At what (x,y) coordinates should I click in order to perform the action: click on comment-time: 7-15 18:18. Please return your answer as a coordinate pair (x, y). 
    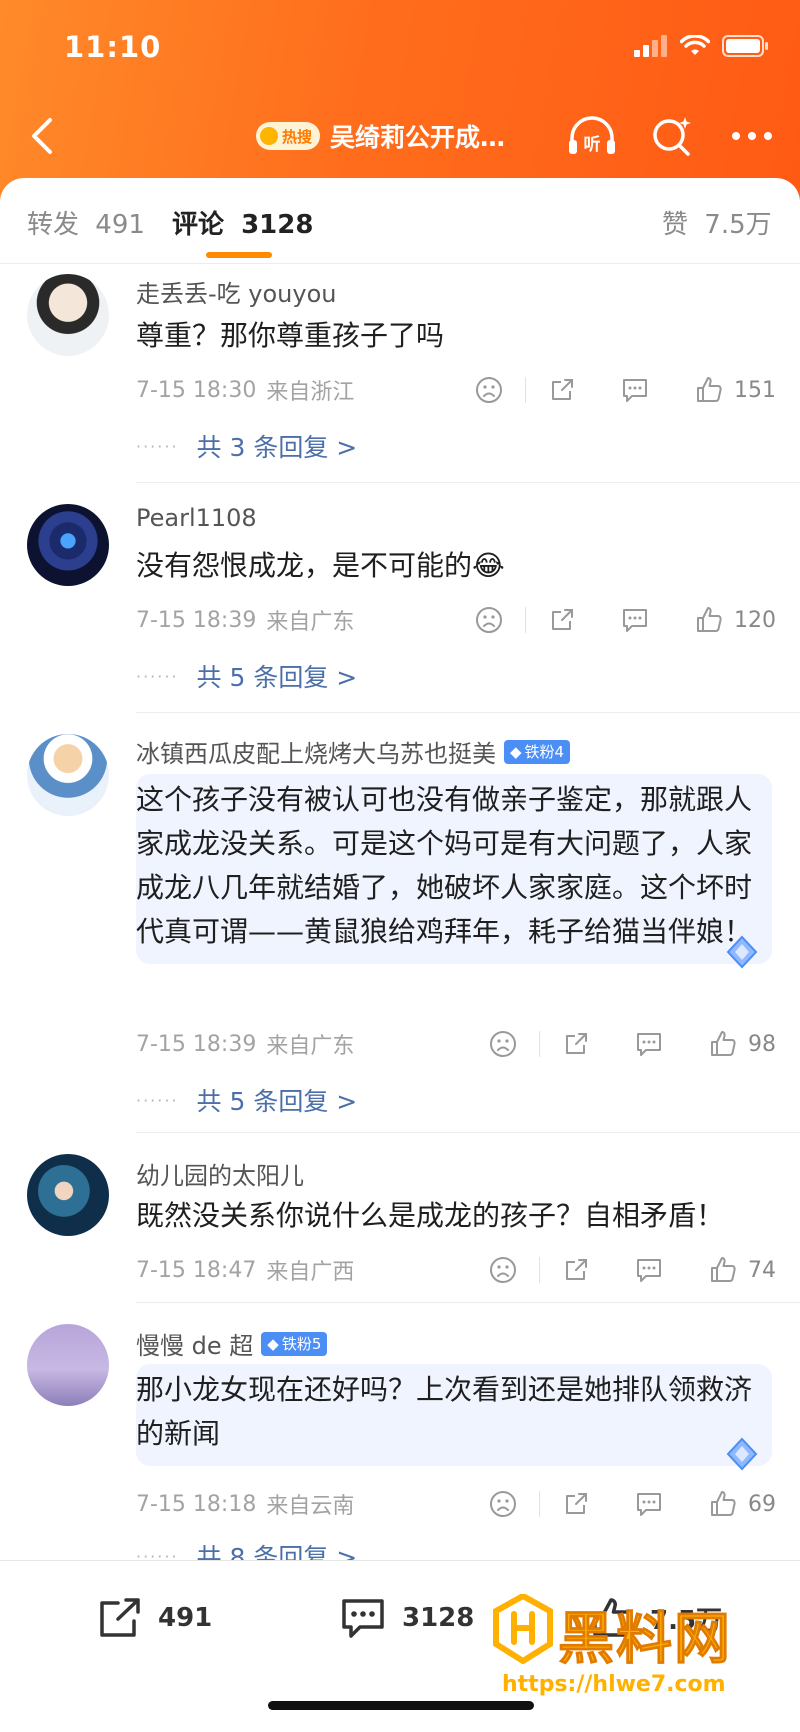
    Looking at the image, I should click on (196, 1504).